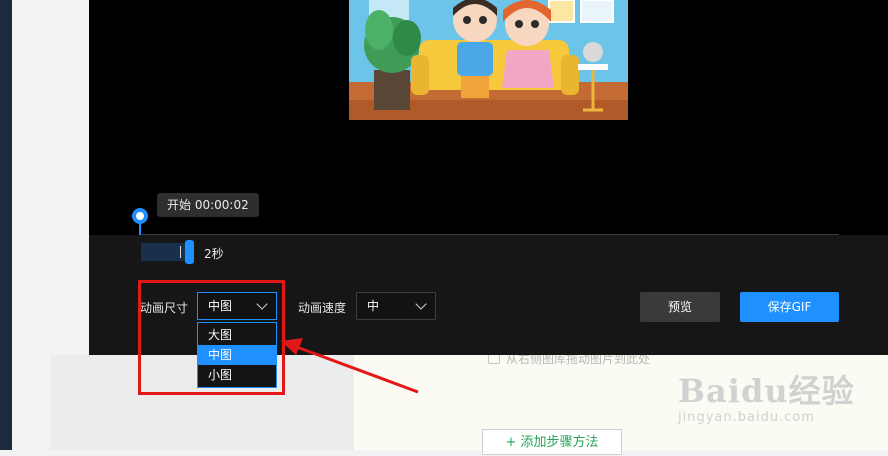 This screenshot has width=888, height=456. Describe the element at coordinates (163, 252) in the screenshot. I see `selection-range` at that location.